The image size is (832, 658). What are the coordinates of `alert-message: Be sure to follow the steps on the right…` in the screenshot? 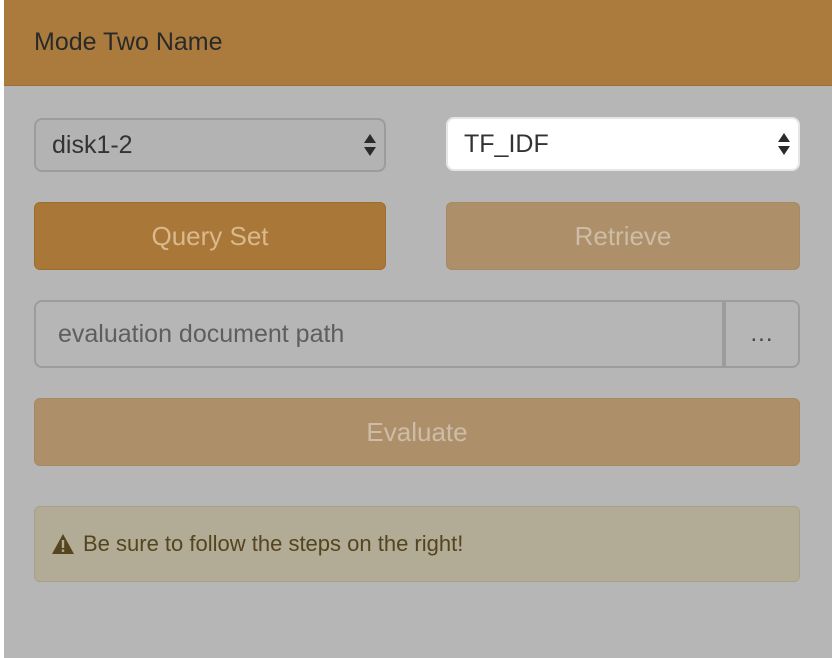 It's located at (273, 543).